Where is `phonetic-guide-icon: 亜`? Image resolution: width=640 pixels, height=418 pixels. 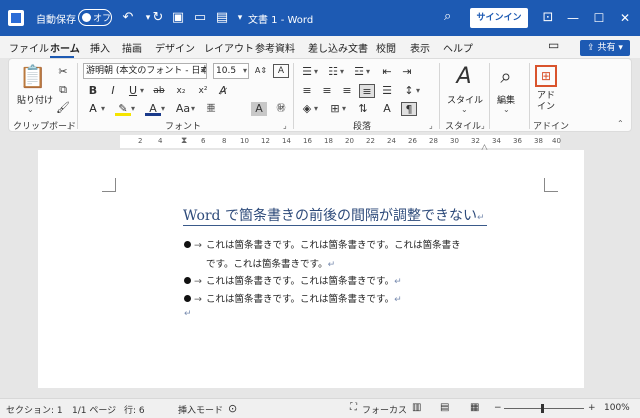 phonetic-guide-icon: 亜 is located at coordinates (211, 109).